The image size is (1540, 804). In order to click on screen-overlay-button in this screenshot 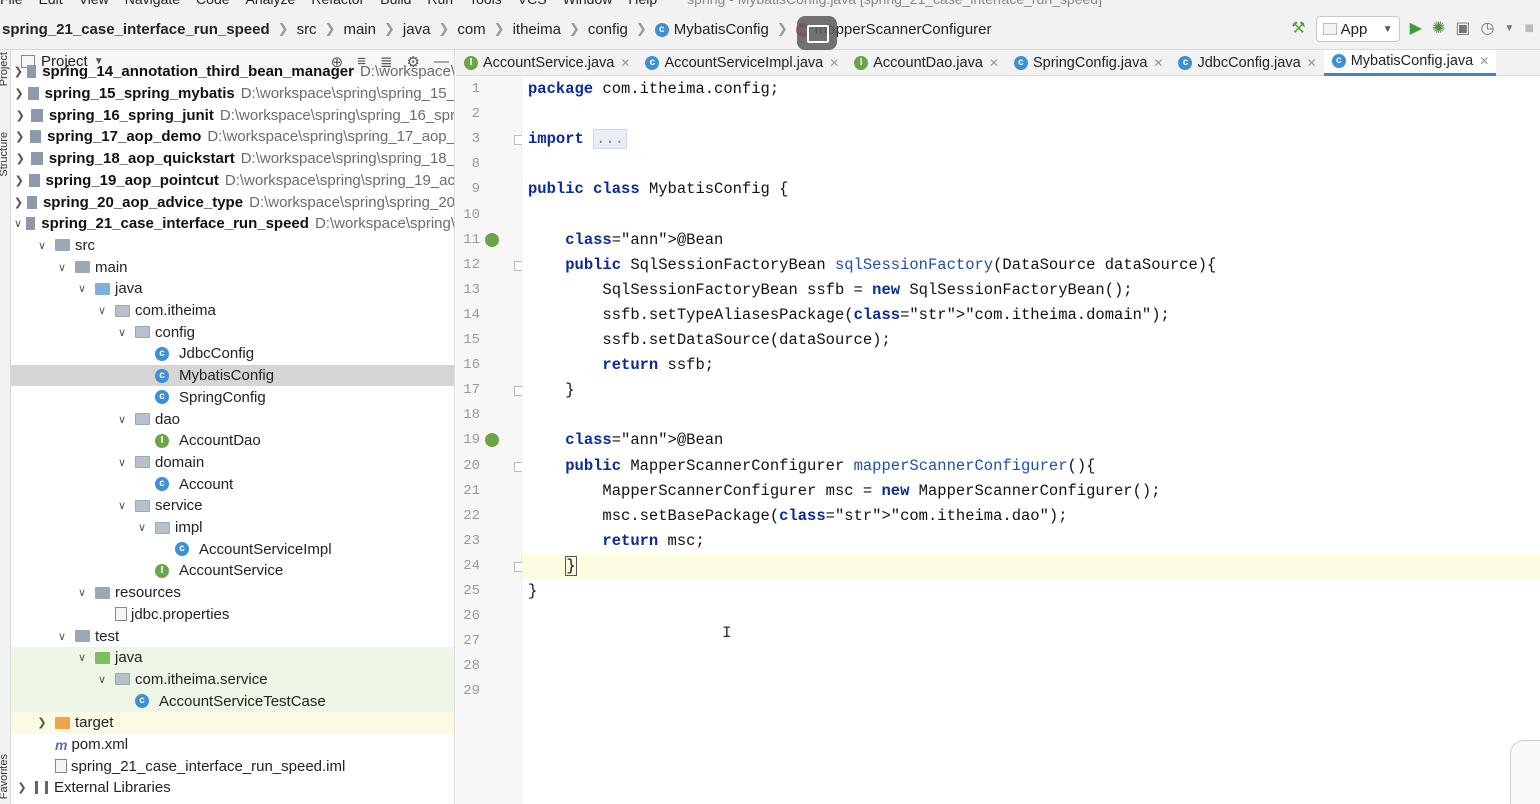, I will do `click(817, 33)`.